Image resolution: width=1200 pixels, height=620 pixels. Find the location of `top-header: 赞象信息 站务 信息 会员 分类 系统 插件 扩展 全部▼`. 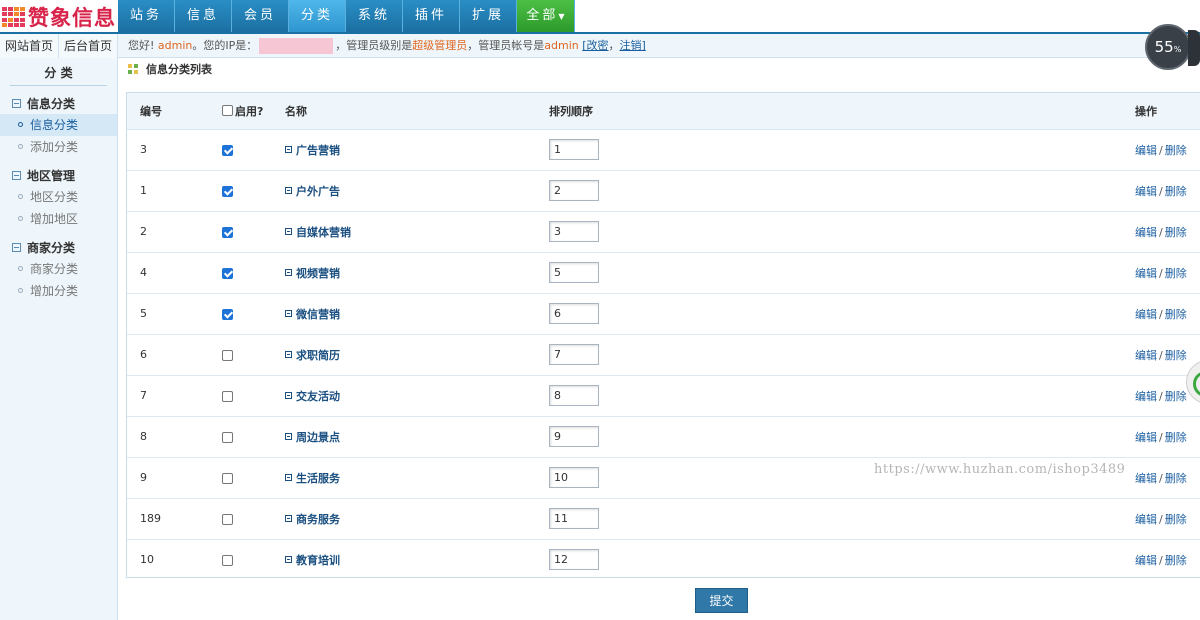

top-header: 赞象信息 站务 信息 会员 分类 系统 插件 扩展 全部▼ is located at coordinates (600, 17).